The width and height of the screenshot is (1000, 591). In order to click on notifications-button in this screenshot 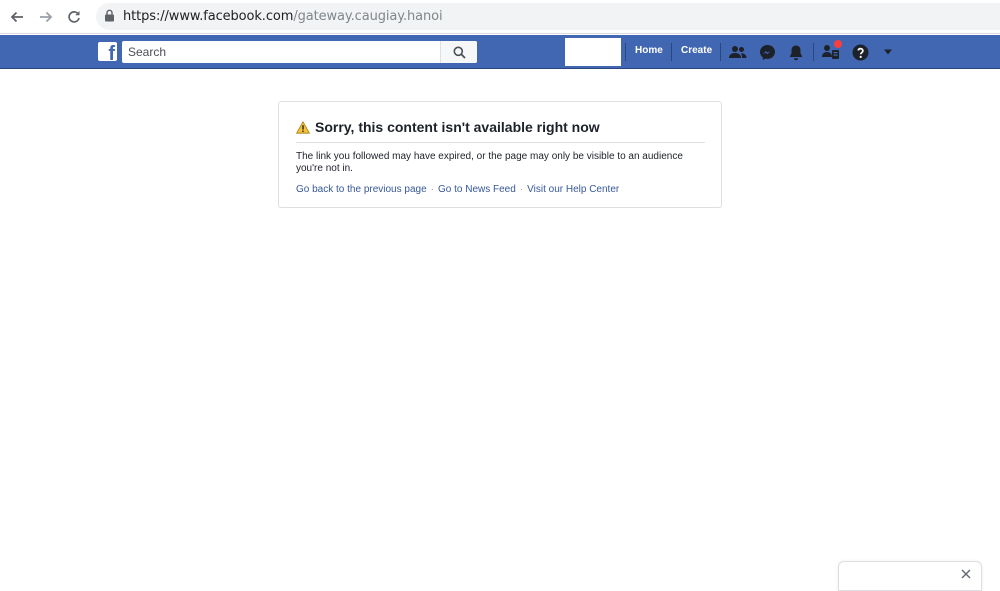, I will do `click(796, 52)`.